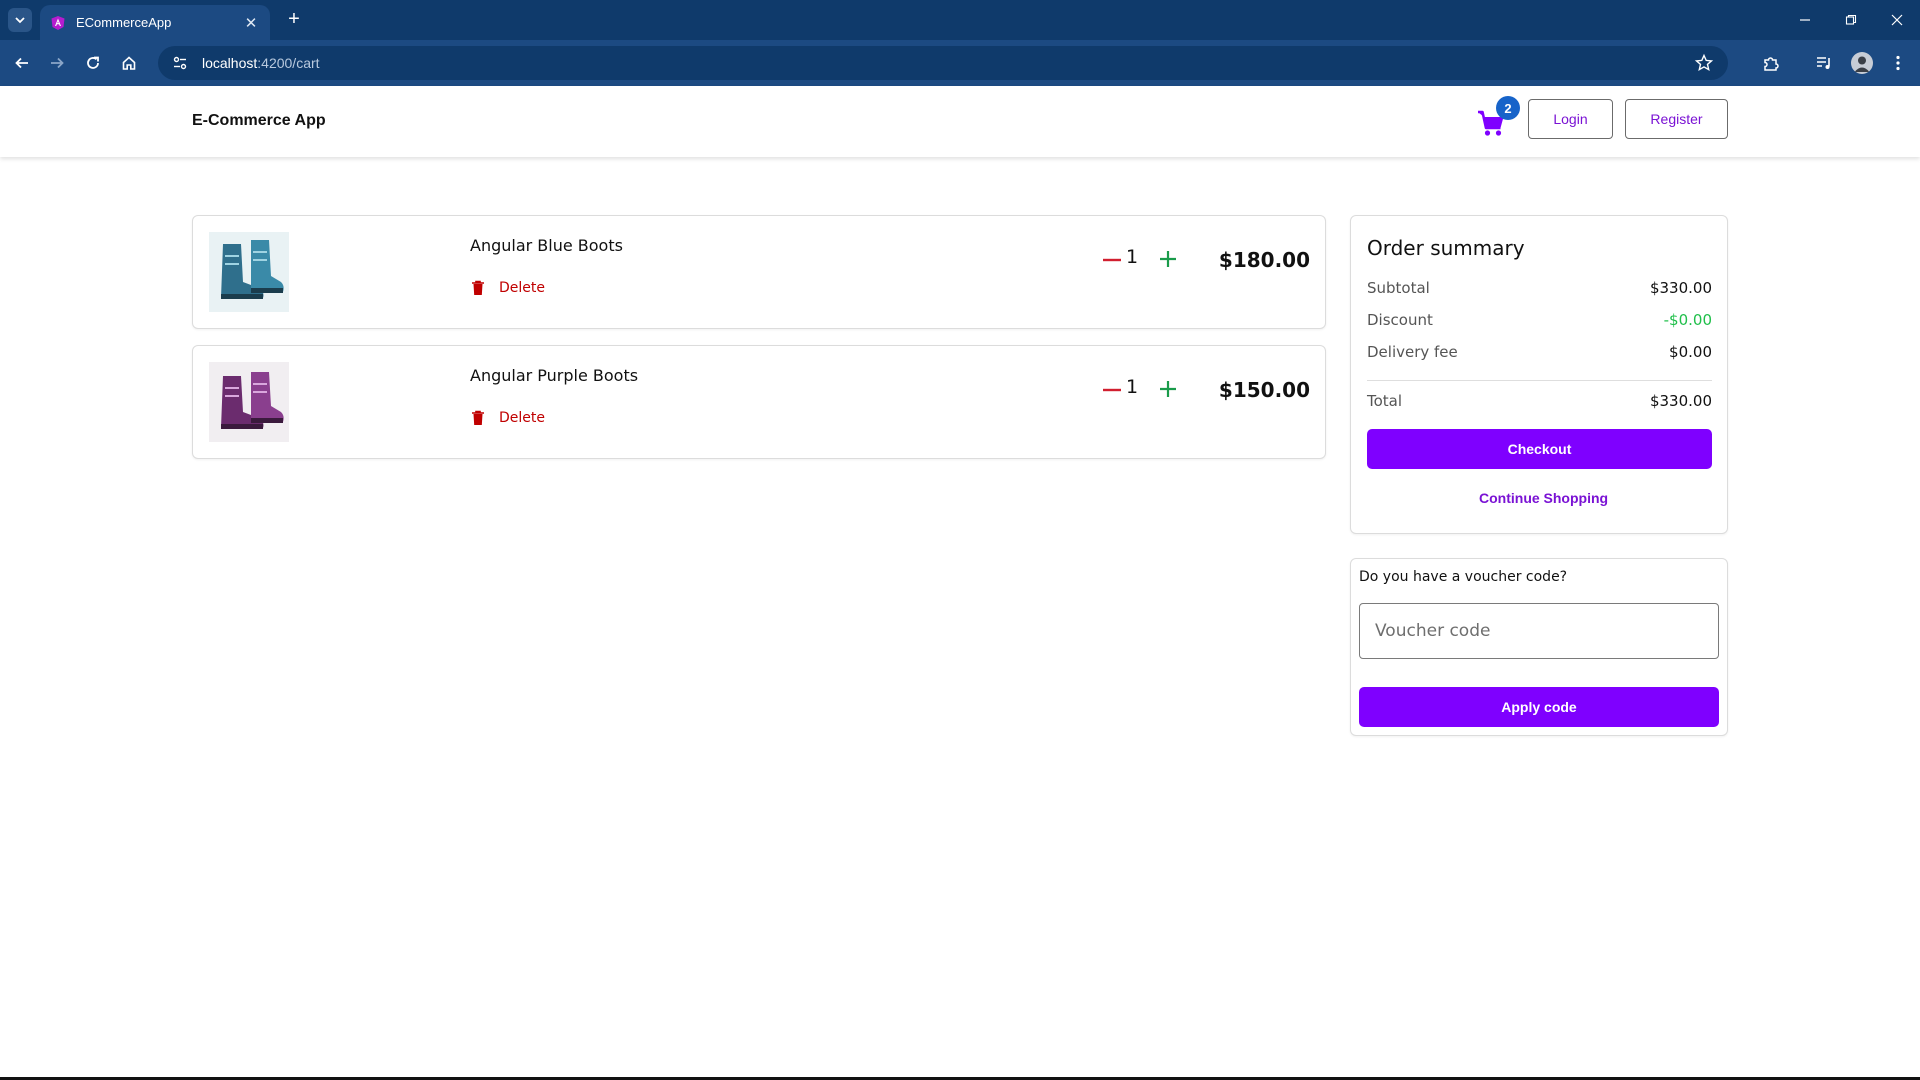 The height and width of the screenshot is (1080, 1920). I want to click on checkout-button: Checkout, so click(1539, 449).